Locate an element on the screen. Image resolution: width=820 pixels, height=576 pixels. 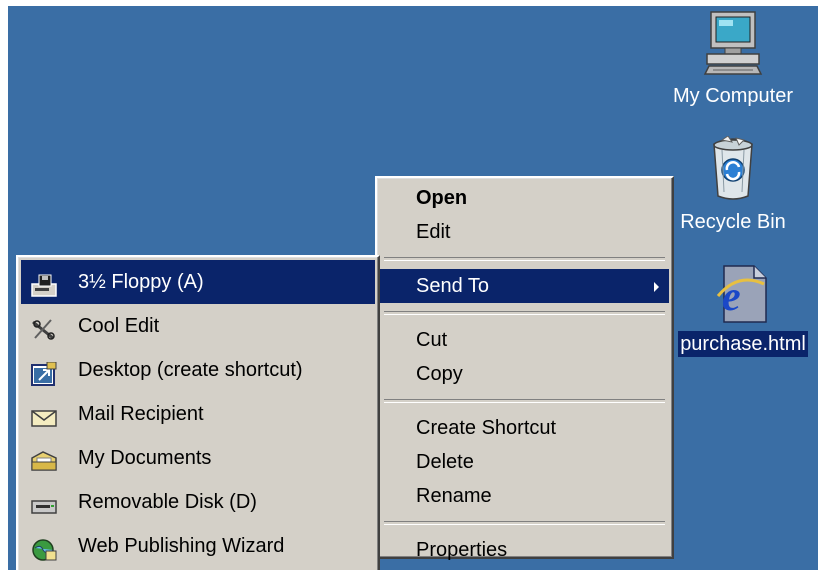
send-to-item-mail-recipient: Mail Recipient is located at coordinates (198, 414).